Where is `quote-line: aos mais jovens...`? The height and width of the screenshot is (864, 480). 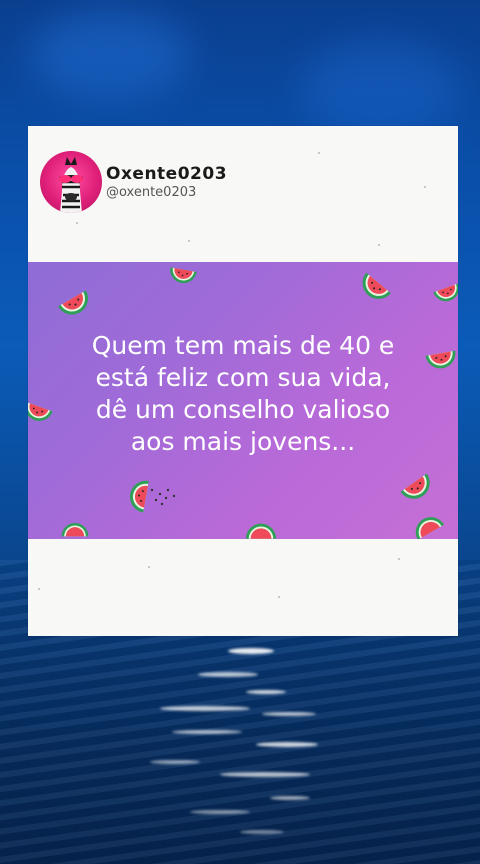 quote-line: aos mais jovens... is located at coordinates (243, 441).